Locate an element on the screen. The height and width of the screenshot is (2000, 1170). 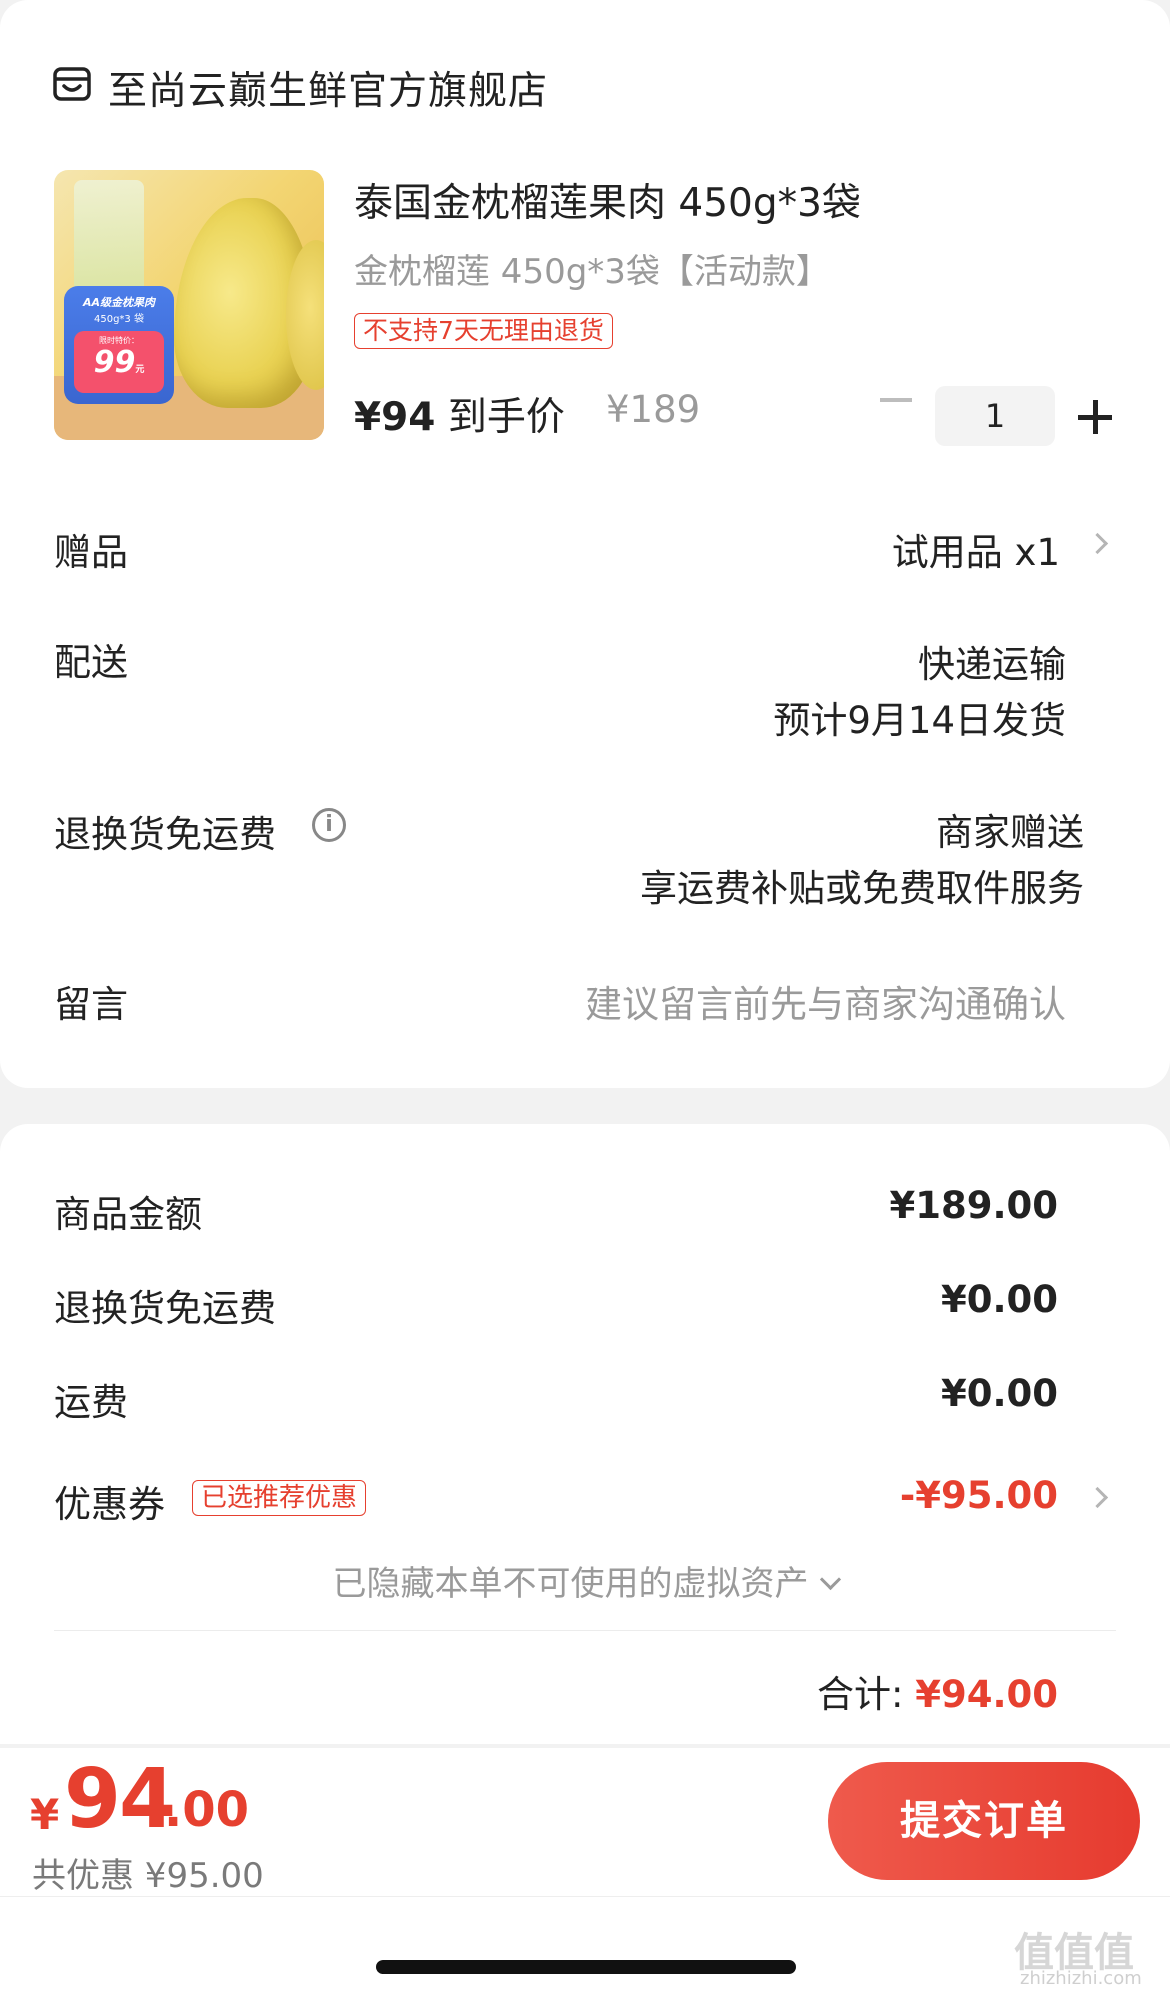
image-tag-title: AA级金枕果肉 is located at coordinates (119, 302).